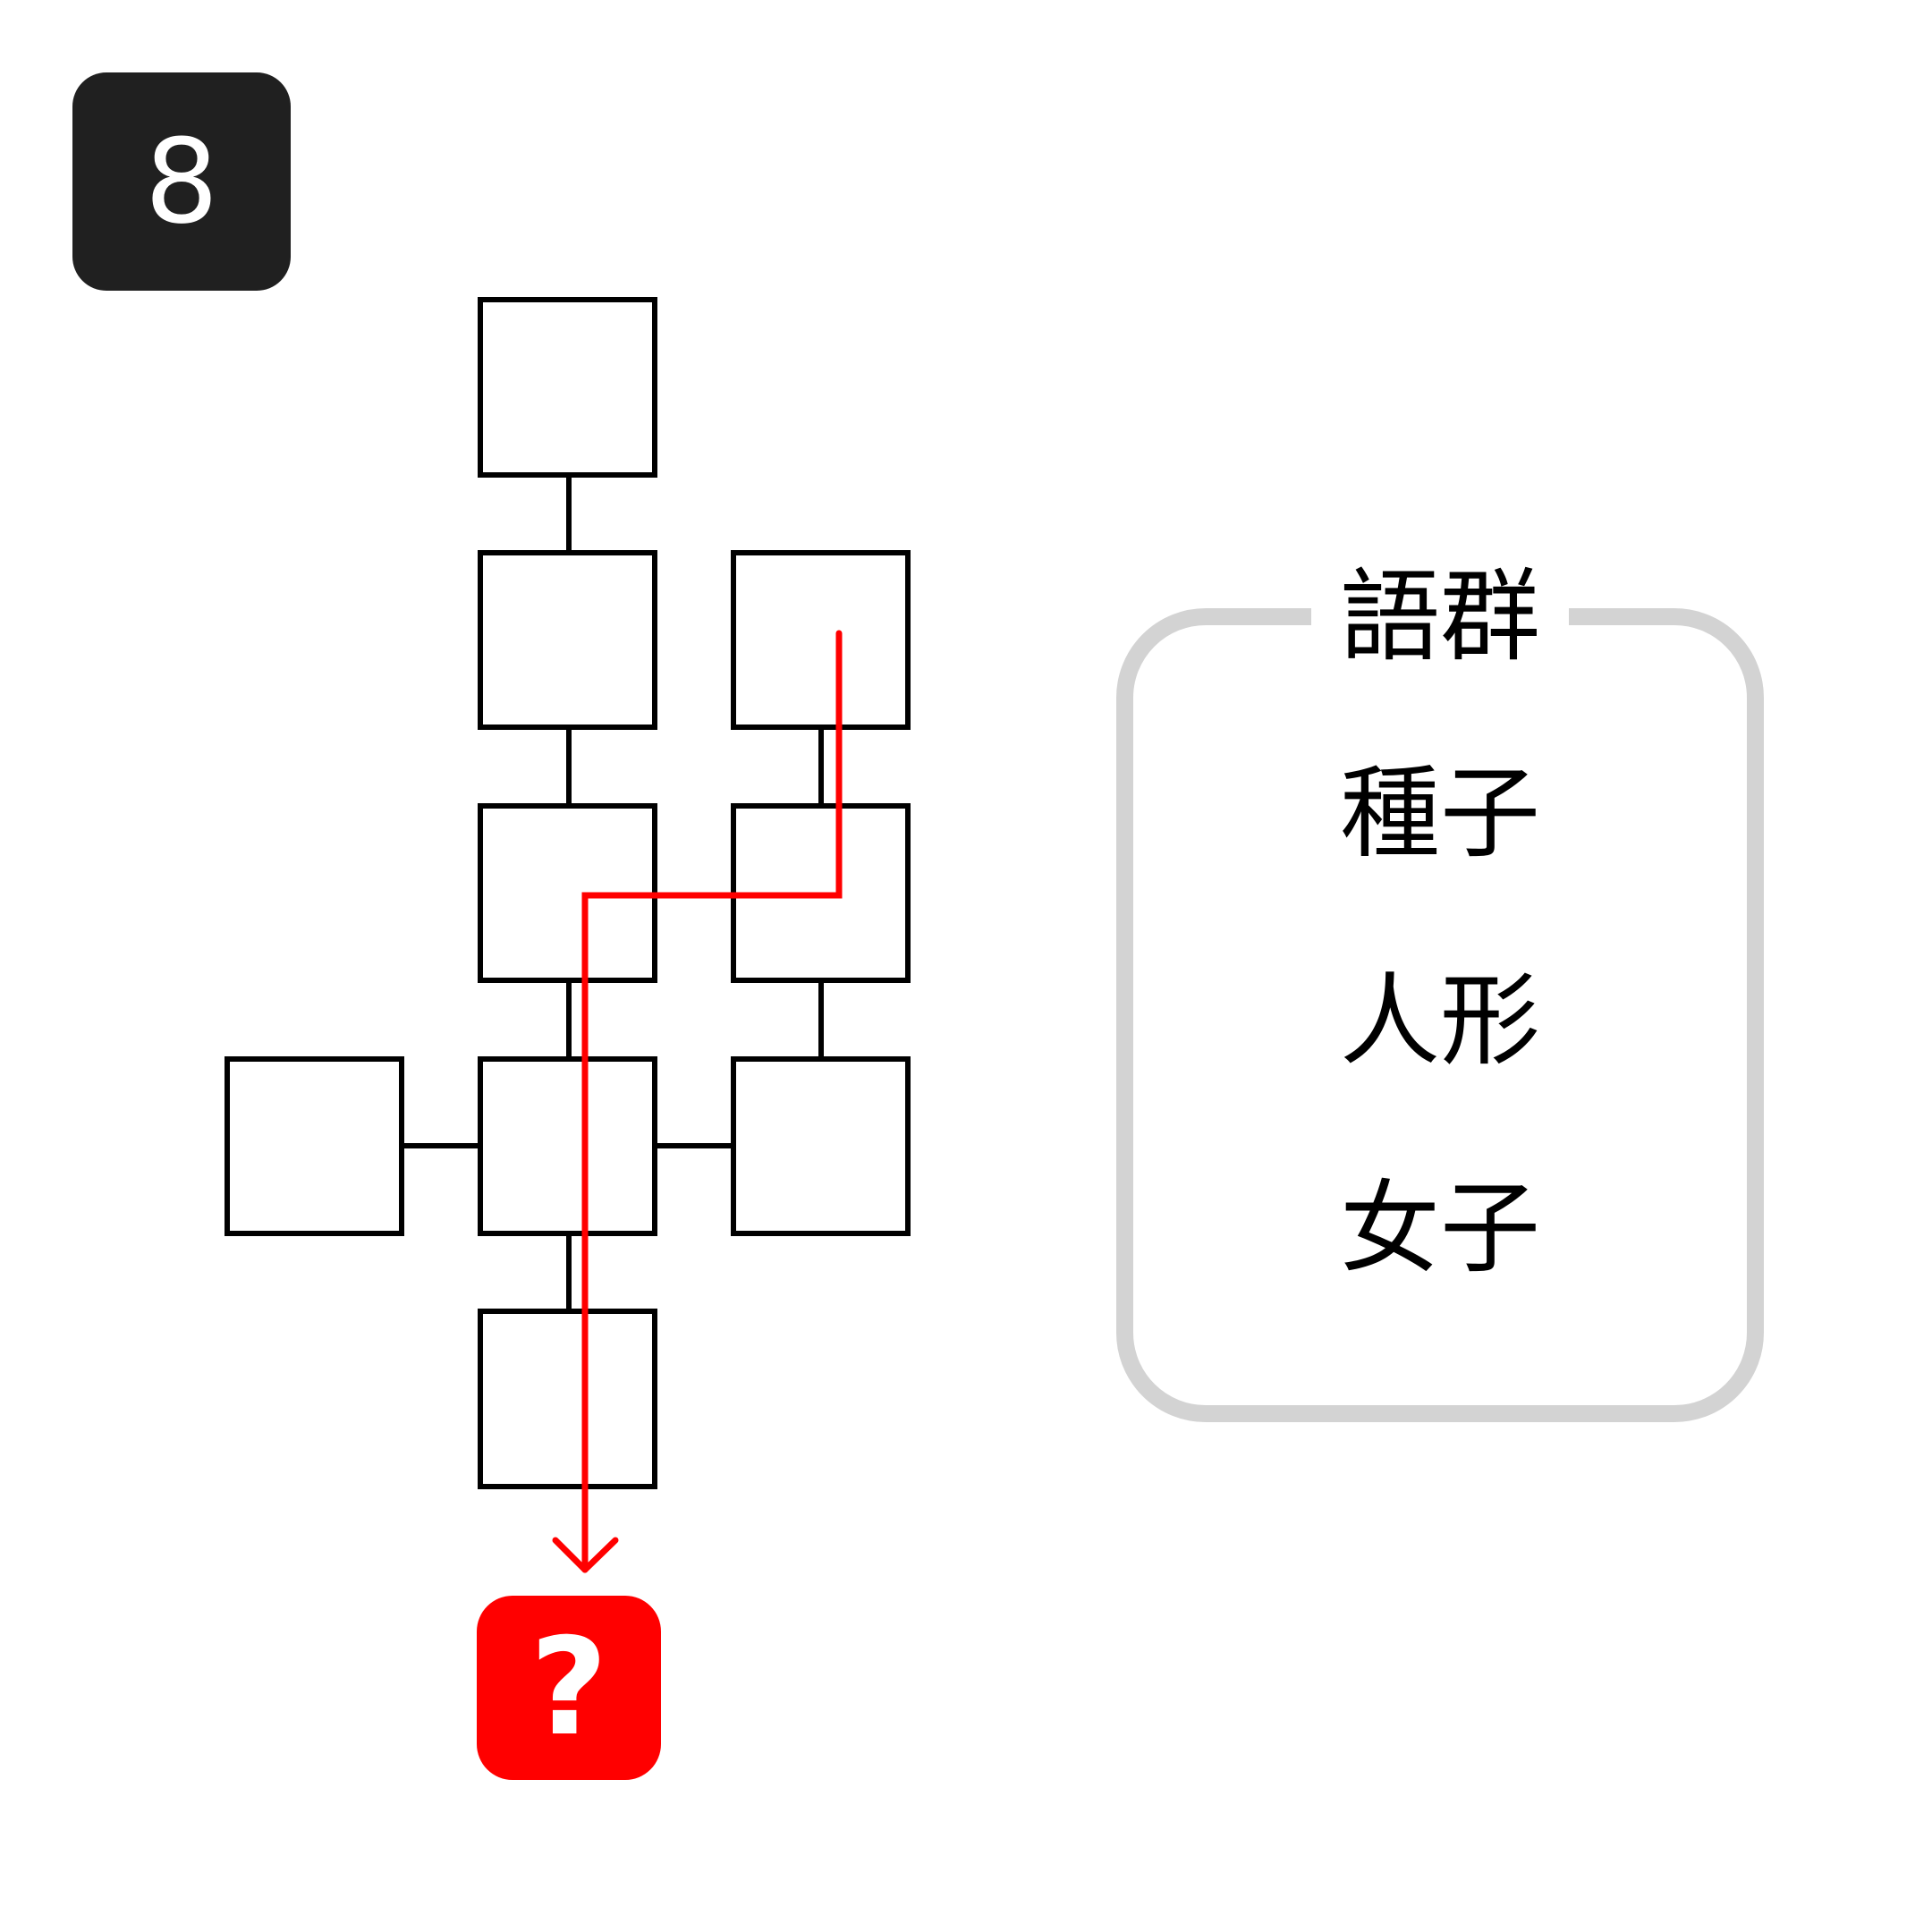 This screenshot has width=1932, height=1932. What do you see at coordinates (1440, 617) in the screenshot?
I see `word-panel-title: 語群` at bounding box center [1440, 617].